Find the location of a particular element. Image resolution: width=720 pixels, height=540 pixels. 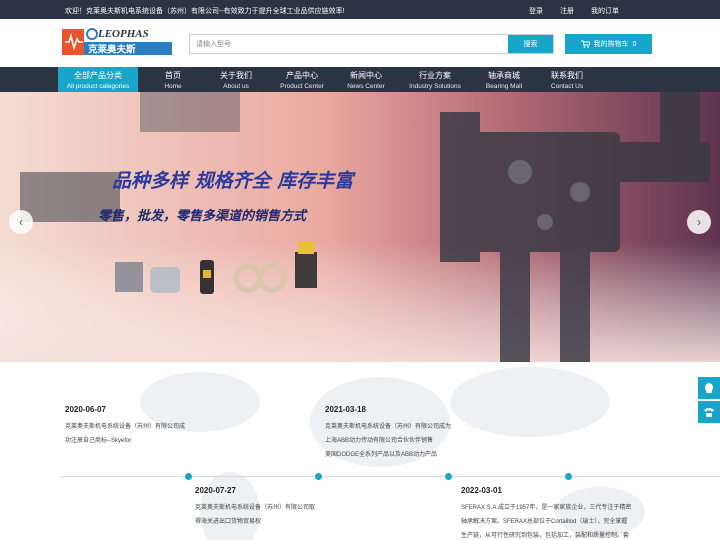

timeline-text: 上海ABB动力传动有限公司合伙伙伴销售 is located at coordinates (379, 441).